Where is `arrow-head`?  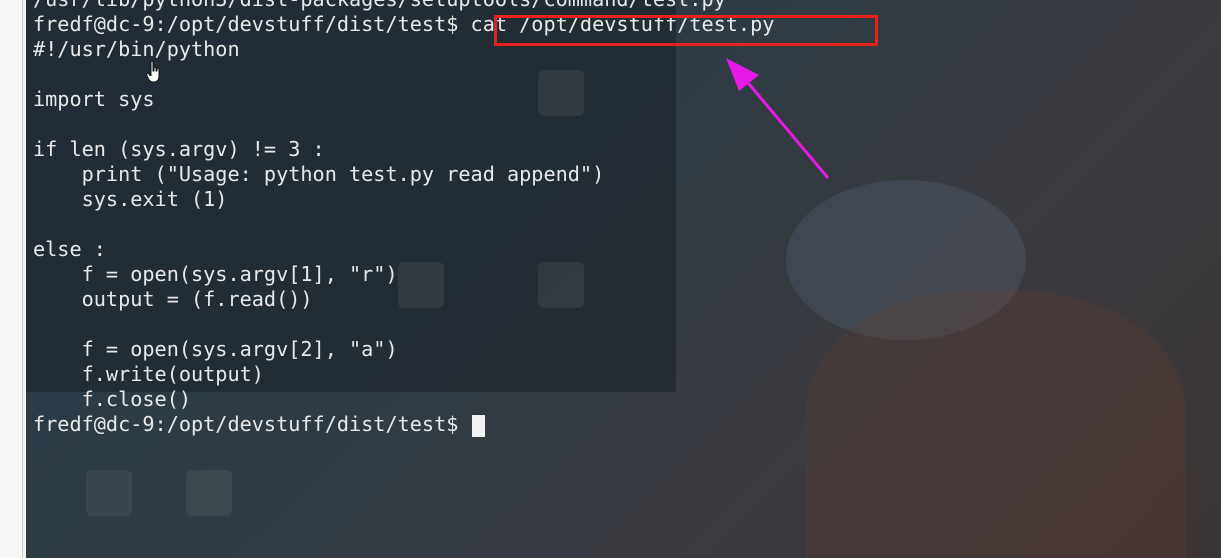
arrow-head is located at coordinates (742, 74).